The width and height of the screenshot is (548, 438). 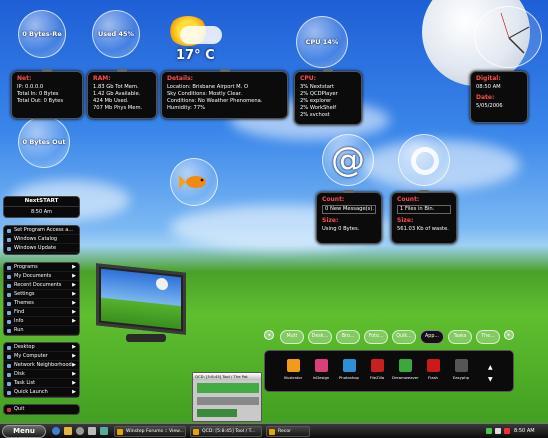 What do you see at coordinates (44, 142) in the screenshot?
I see `network-bubble: 0 Bytes Out` at bounding box center [44, 142].